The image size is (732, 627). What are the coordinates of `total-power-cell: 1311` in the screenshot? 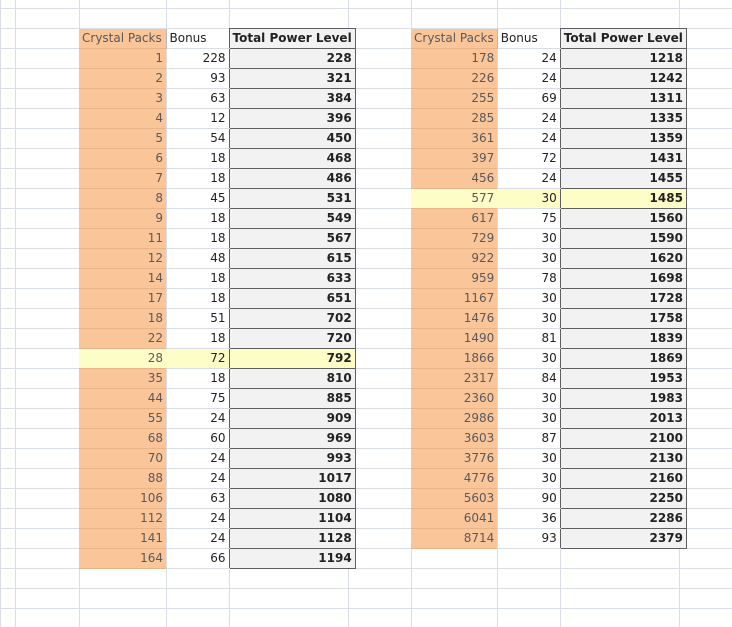 It's located at (623, 98).